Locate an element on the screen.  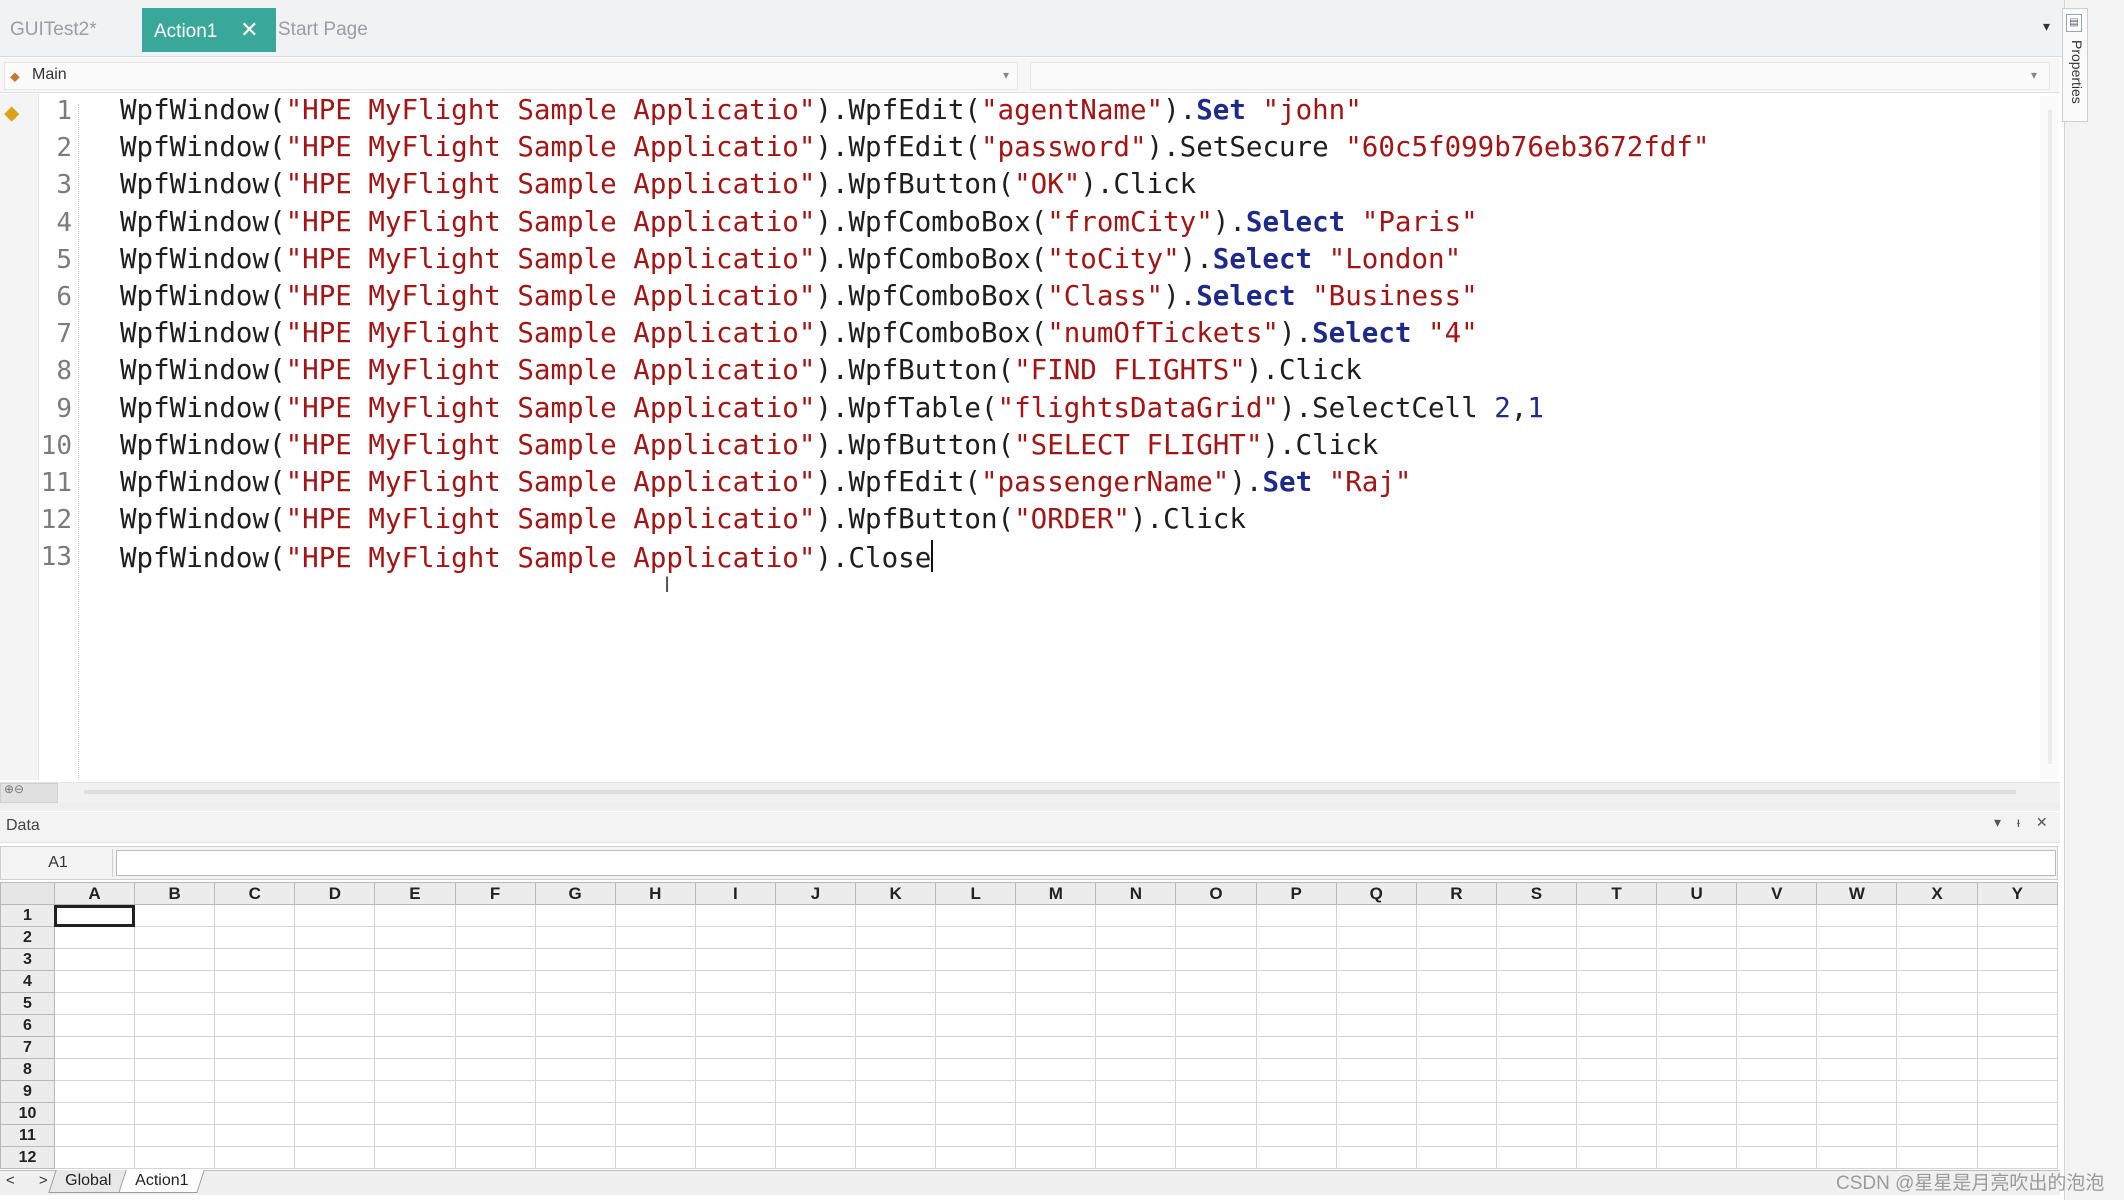
column-header: D is located at coordinates (335, 893).